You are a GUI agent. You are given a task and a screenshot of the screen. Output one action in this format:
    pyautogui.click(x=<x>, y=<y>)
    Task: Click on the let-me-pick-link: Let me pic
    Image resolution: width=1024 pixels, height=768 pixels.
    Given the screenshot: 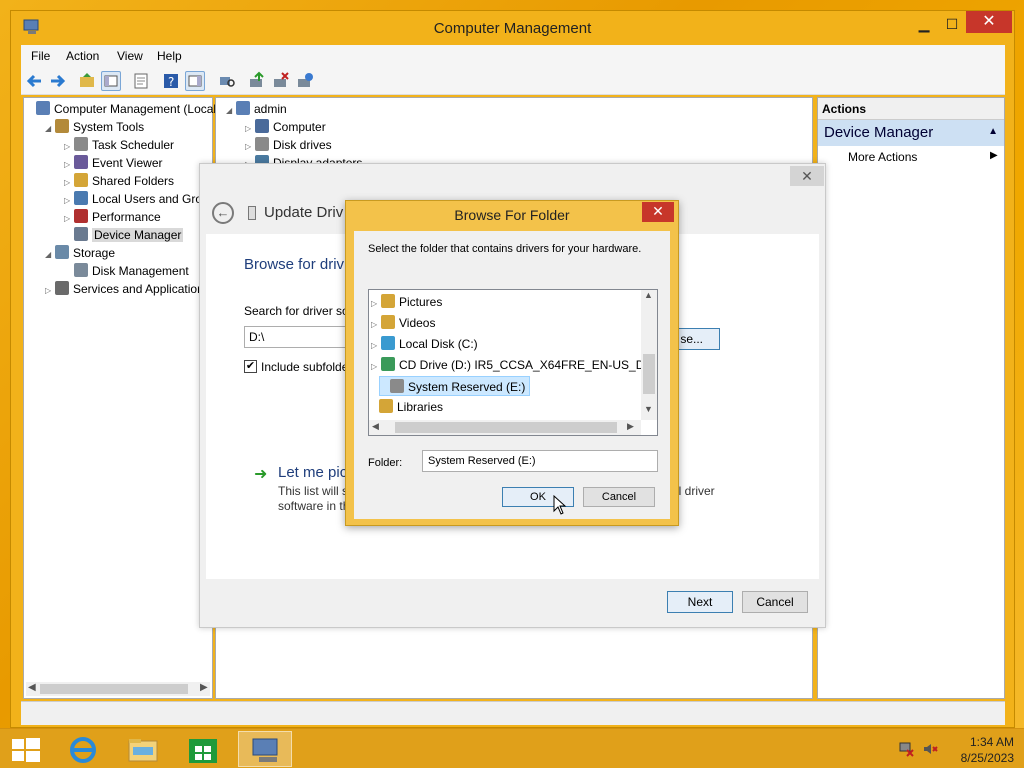 What is the action you would take?
    pyautogui.click(x=312, y=472)
    